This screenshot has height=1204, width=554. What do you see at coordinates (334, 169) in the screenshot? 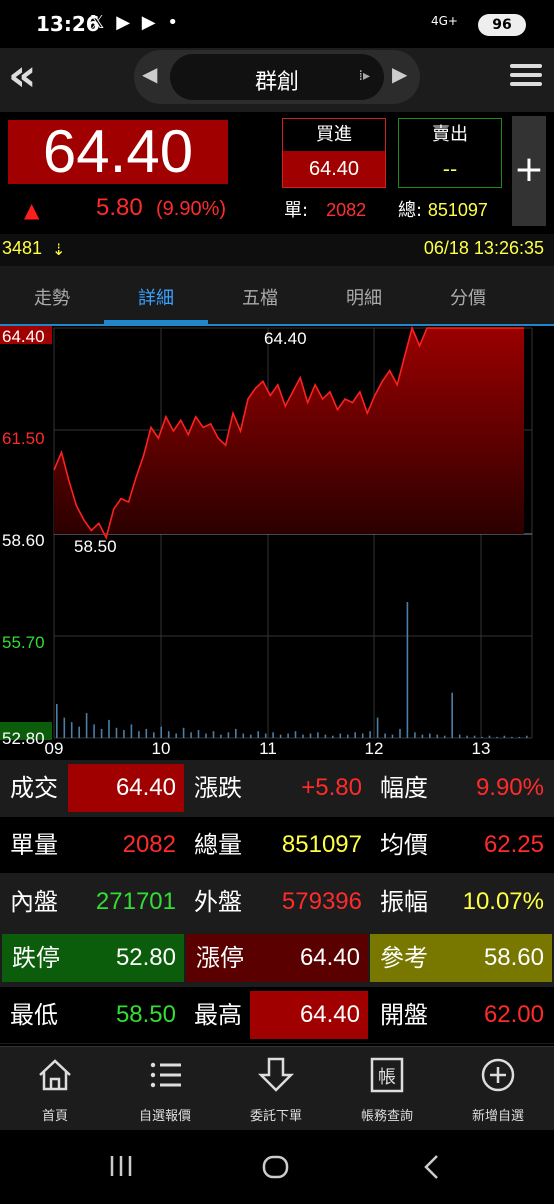
I see `buy-price: 64.40` at bounding box center [334, 169].